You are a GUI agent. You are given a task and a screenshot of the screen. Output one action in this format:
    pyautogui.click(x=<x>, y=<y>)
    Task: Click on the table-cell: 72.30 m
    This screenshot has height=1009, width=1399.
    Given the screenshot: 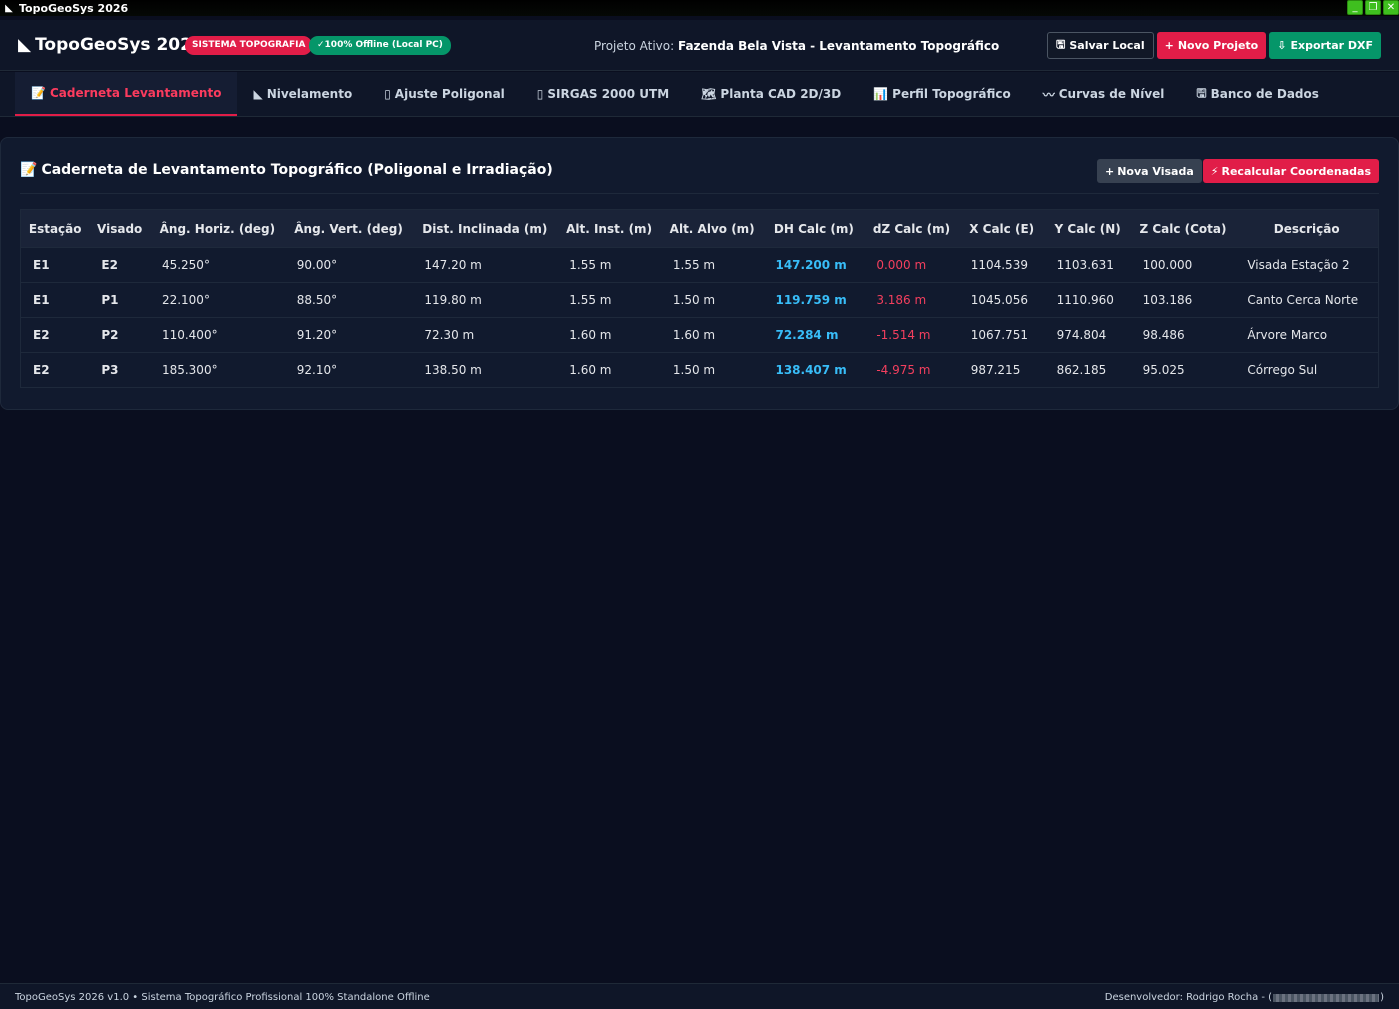 What is the action you would take?
    pyautogui.click(x=449, y=335)
    